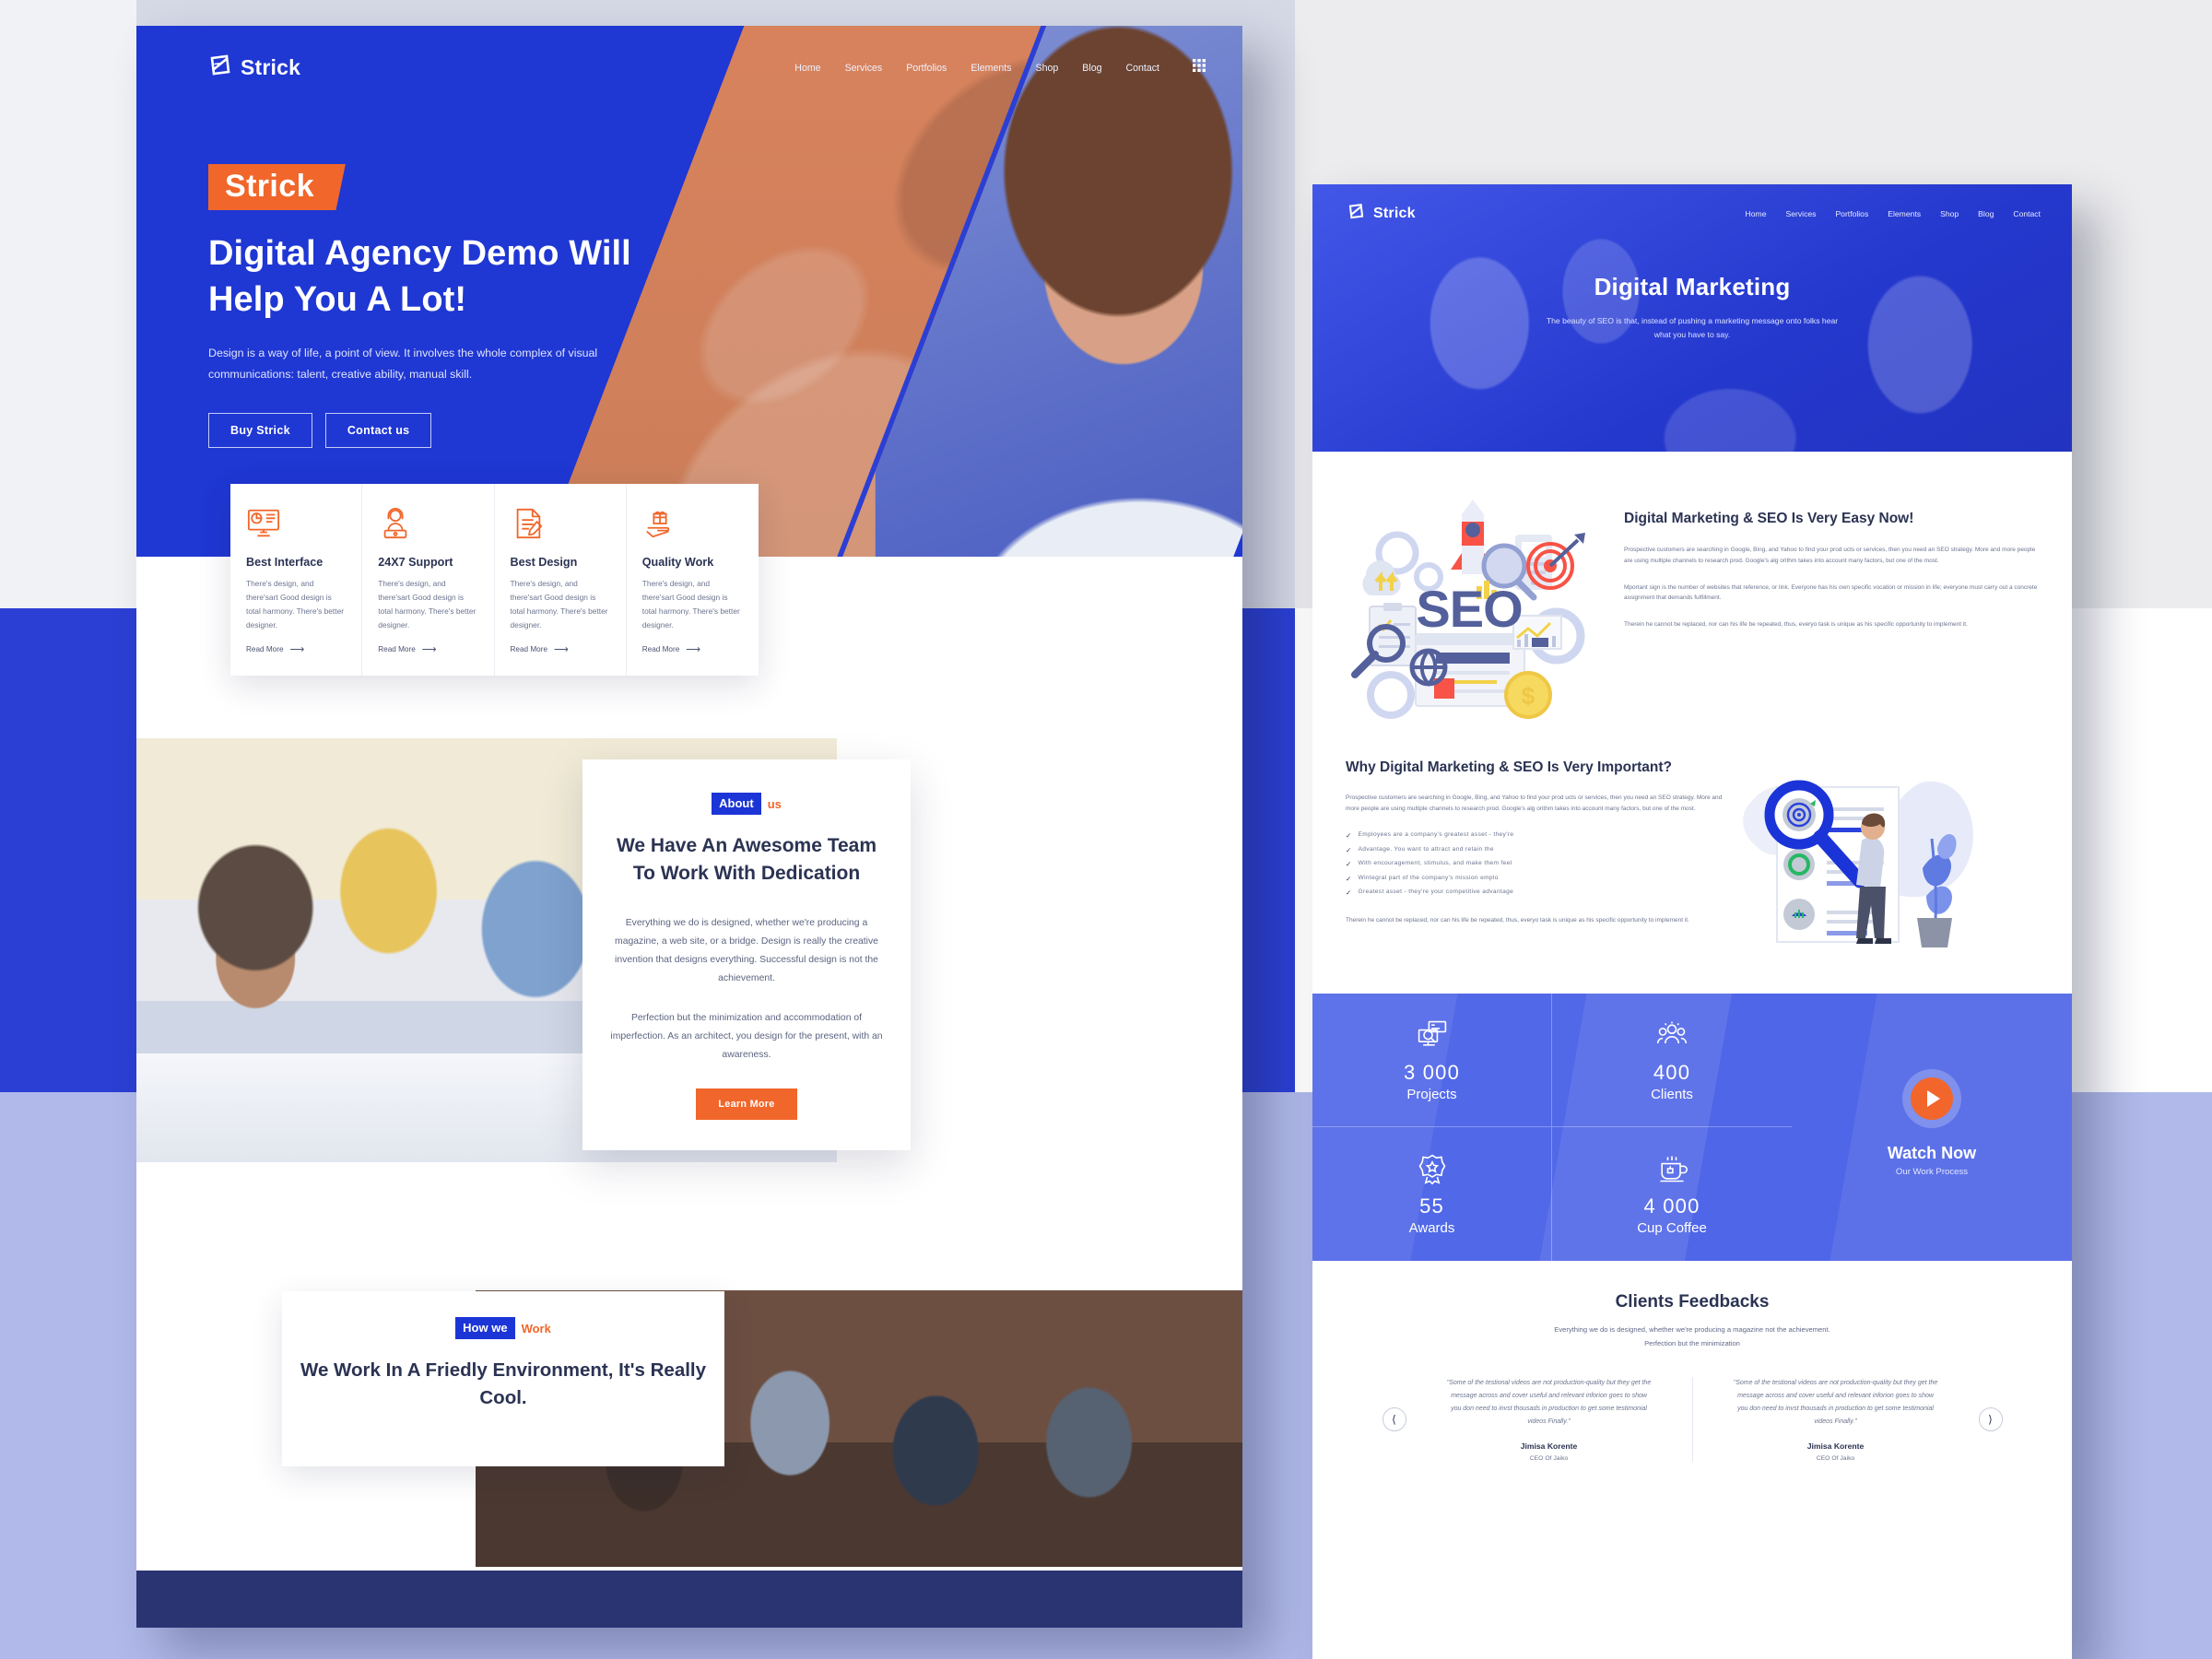 The width and height of the screenshot is (2212, 1659). What do you see at coordinates (659, 523) in the screenshot?
I see `hand-gift-diamond-icon` at bounding box center [659, 523].